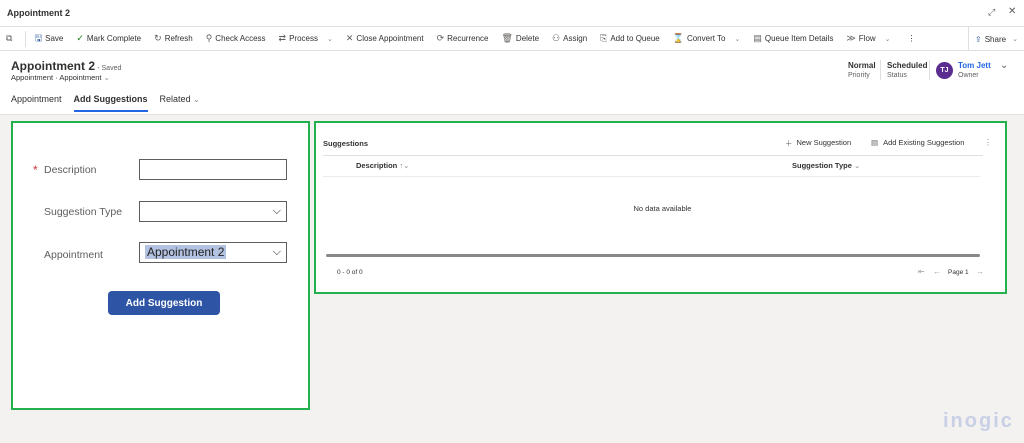 This screenshot has width=1024, height=443. Describe the element at coordinates (974, 65) in the screenshot. I see `owner-link: Tom Jett` at that location.